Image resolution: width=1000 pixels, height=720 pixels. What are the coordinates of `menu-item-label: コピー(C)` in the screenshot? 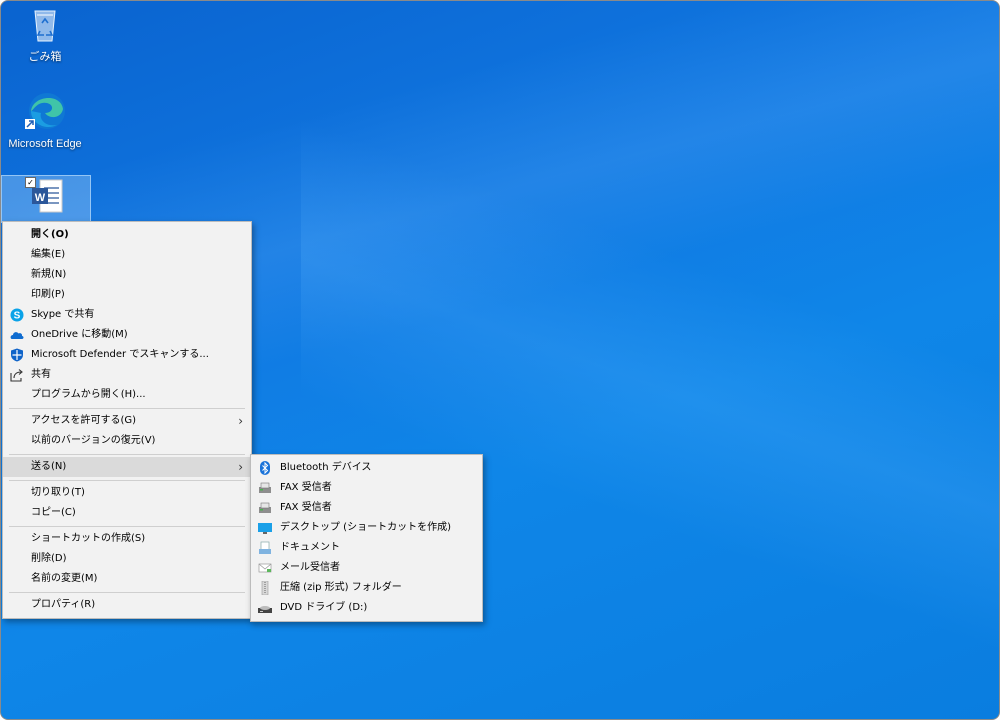 It's located at (53, 512).